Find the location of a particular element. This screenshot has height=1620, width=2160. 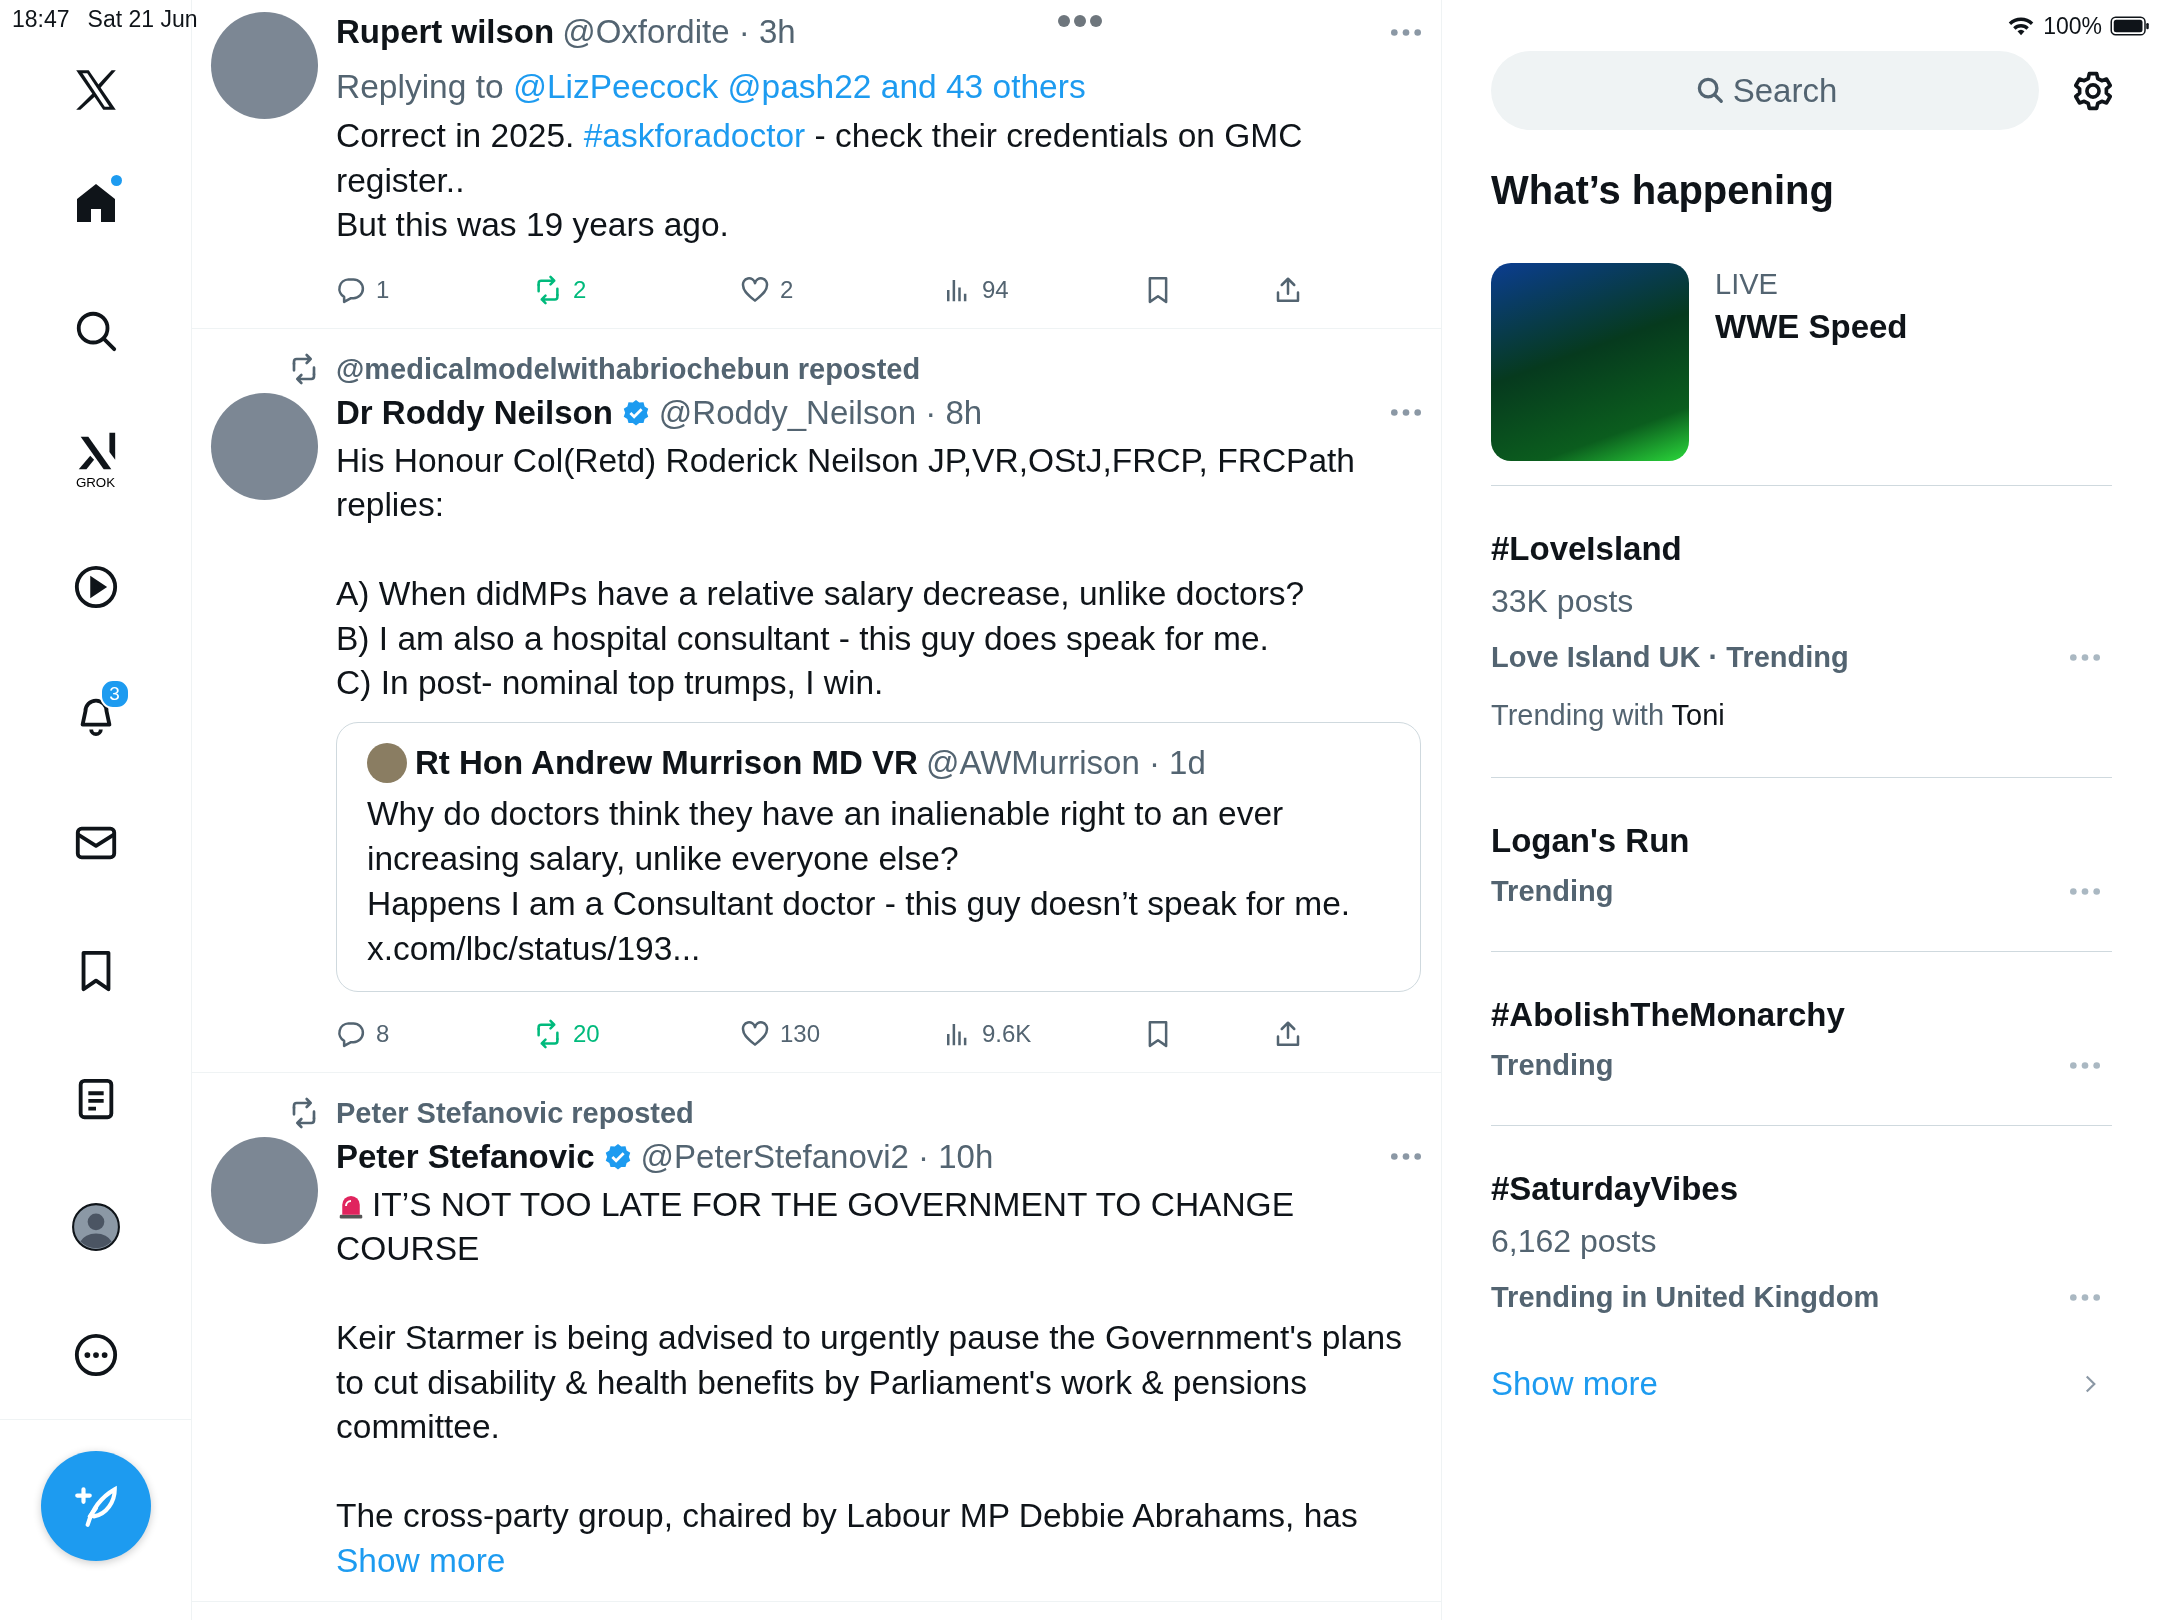

author-name: Peter Stefanovic is located at coordinates (465, 1156).